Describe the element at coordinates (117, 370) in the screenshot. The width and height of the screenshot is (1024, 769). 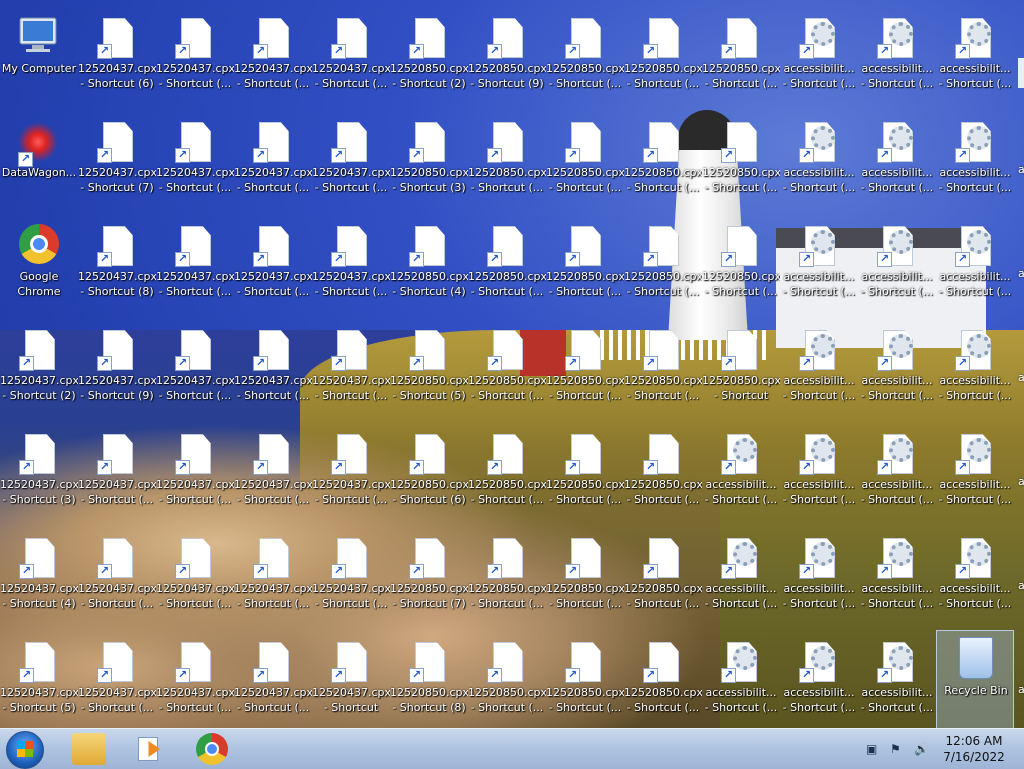
I see `desktop-shortcut: ↗ 12520437.cpx - Shortcut (9)` at that location.